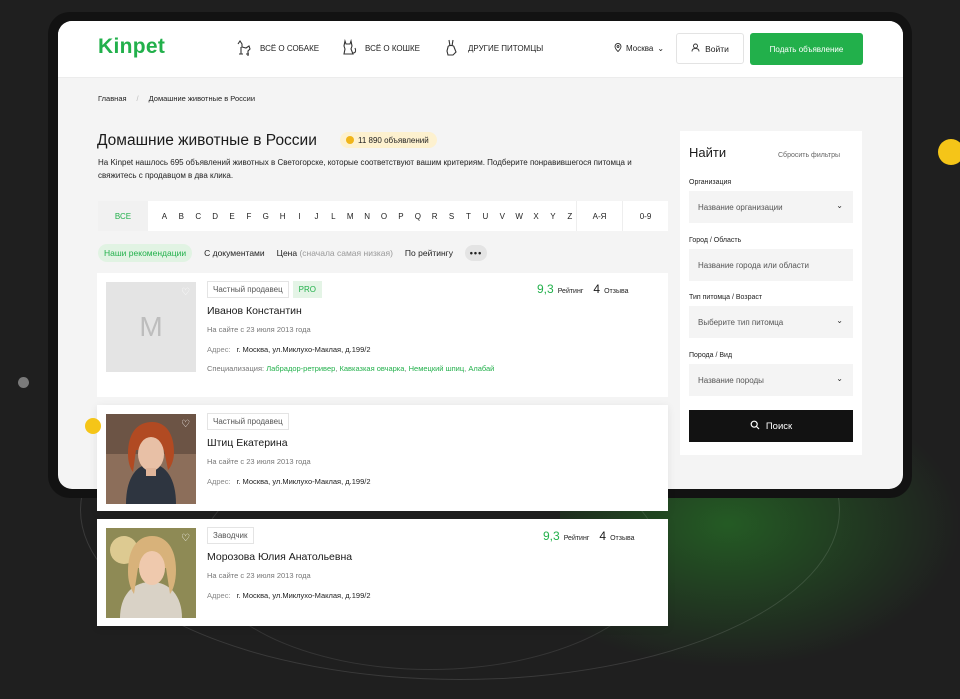  What do you see at coordinates (710, 182) in the screenshot?
I see `organization-label: Организация` at bounding box center [710, 182].